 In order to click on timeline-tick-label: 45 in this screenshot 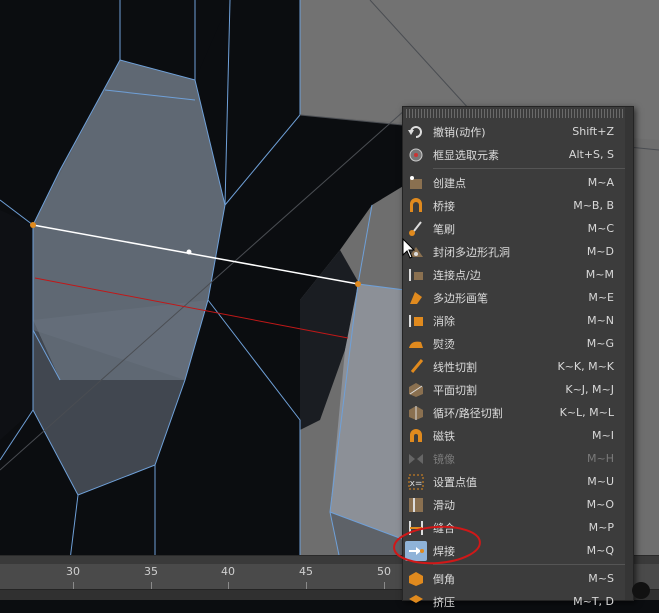, I will do `click(306, 571)`.